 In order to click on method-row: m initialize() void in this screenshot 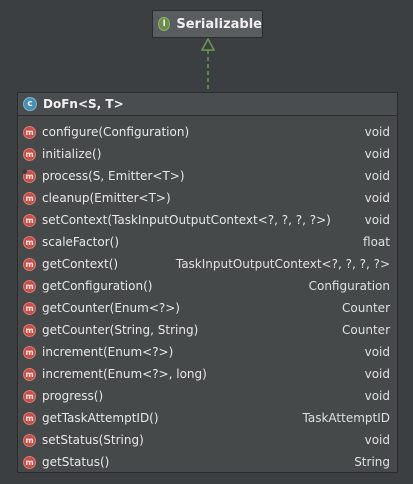, I will do `click(207, 154)`.